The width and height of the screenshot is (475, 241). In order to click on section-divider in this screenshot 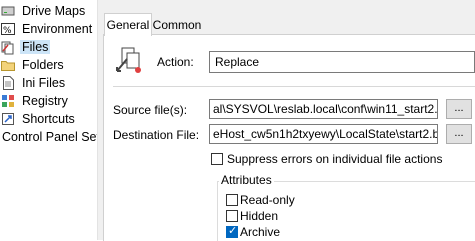, I will do `click(294, 86)`.